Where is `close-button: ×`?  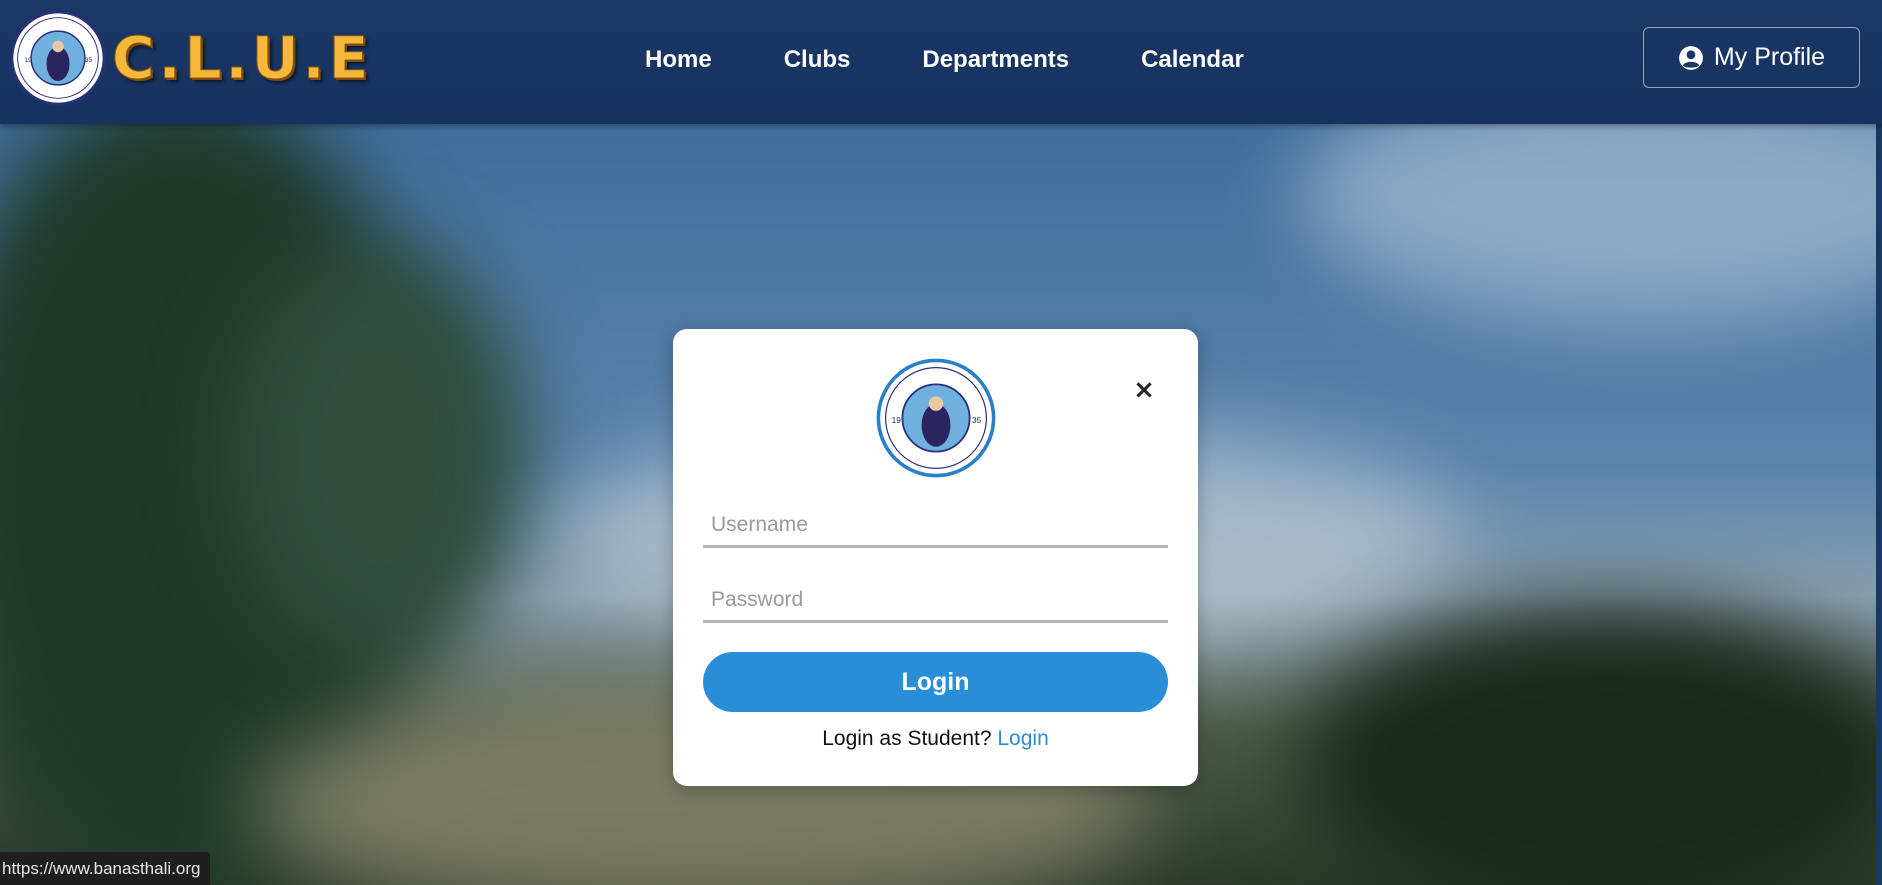
close-button: × is located at coordinates (1144, 390).